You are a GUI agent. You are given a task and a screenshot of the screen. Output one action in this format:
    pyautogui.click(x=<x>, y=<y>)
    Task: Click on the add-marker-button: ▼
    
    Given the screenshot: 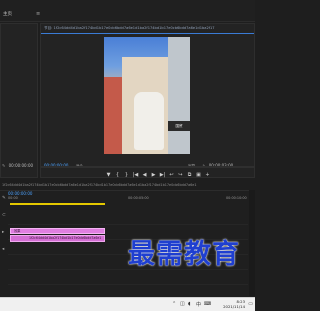 What is the action you would take?
    pyautogui.click(x=108, y=175)
    